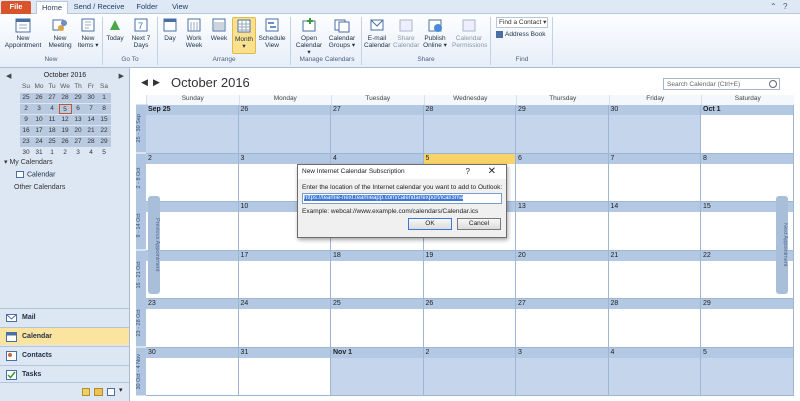 Image resolution: width=800 pixels, height=401 pixels. Describe the element at coordinates (170, 29) in the screenshot. I see `day-view-button: Day` at that location.